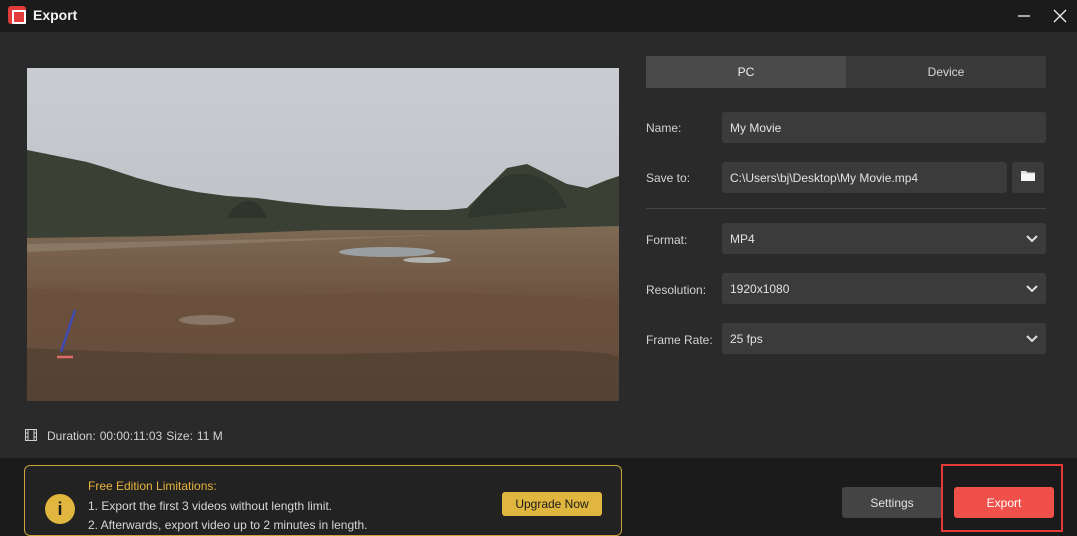  What do you see at coordinates (679, 340) in the screenshot?
I see `frame-rate-label: Frame Rate:` at bounding box center [679, 340].